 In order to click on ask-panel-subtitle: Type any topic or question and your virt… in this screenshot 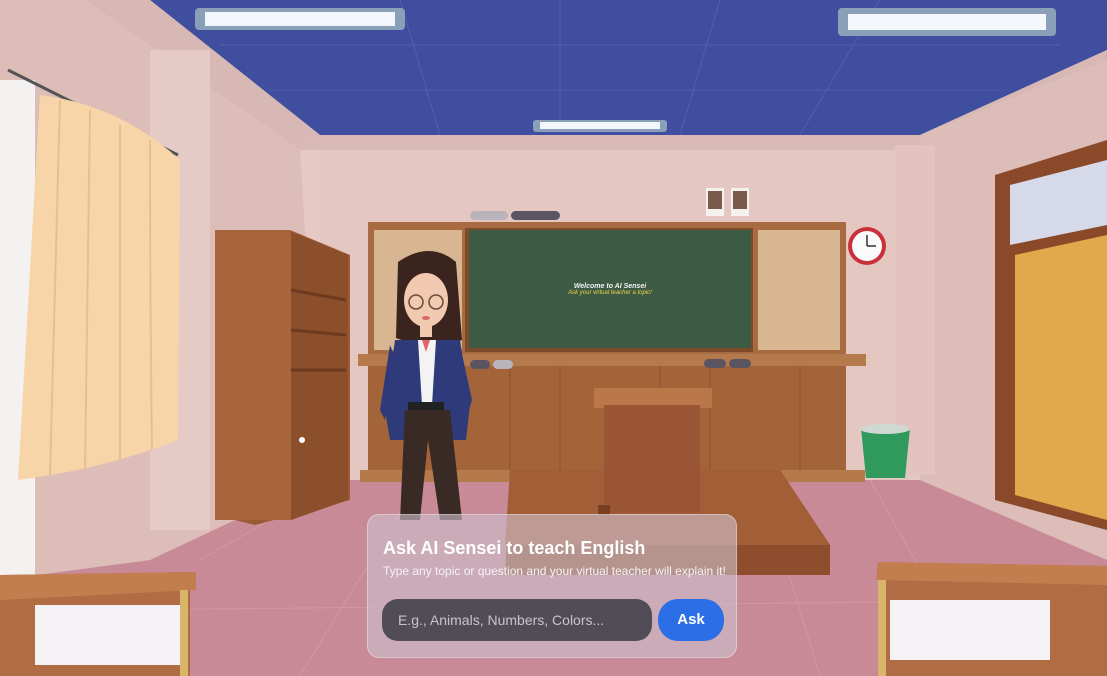, I will do `click(554, 571)`.